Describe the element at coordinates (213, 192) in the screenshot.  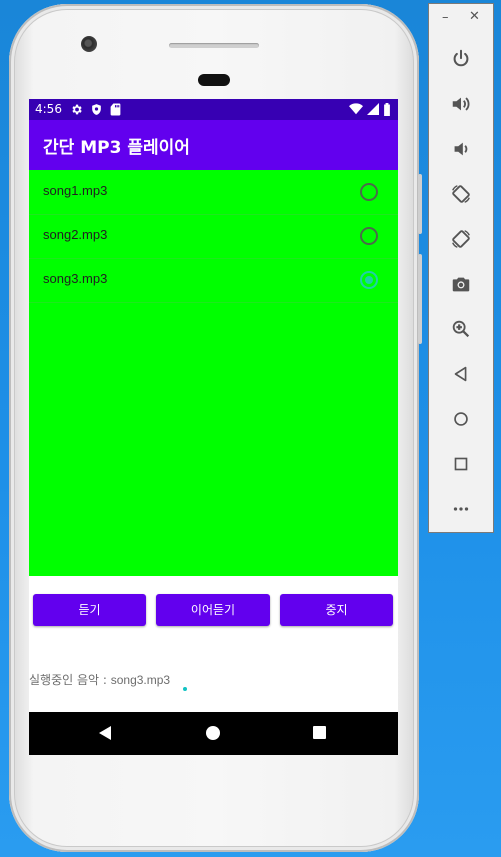
I see `list-item-song1: song1.mp3` at that location.